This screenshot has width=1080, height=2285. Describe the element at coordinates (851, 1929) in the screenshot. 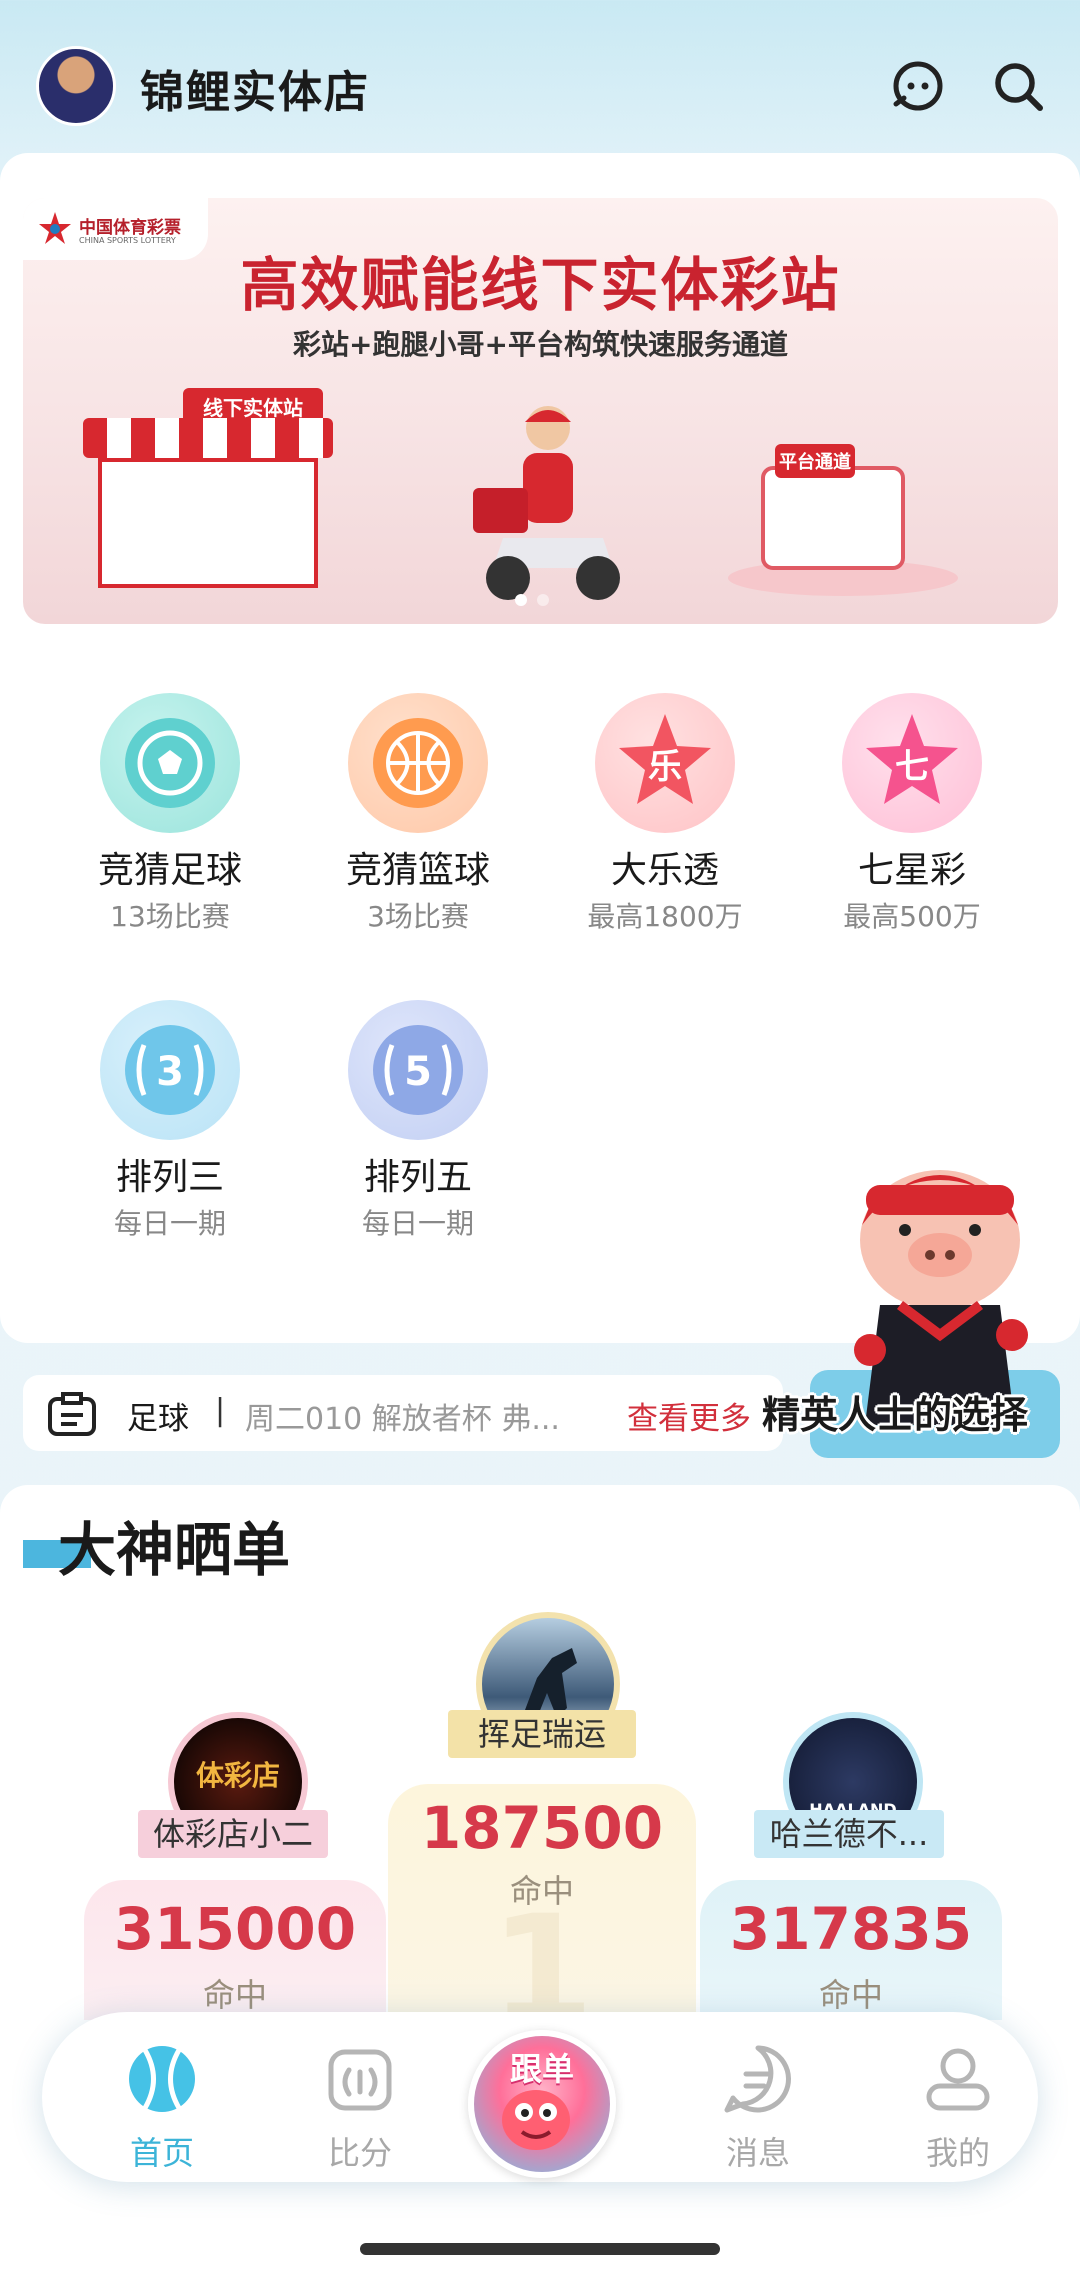

I see `hit-amount: 317835` at that location.